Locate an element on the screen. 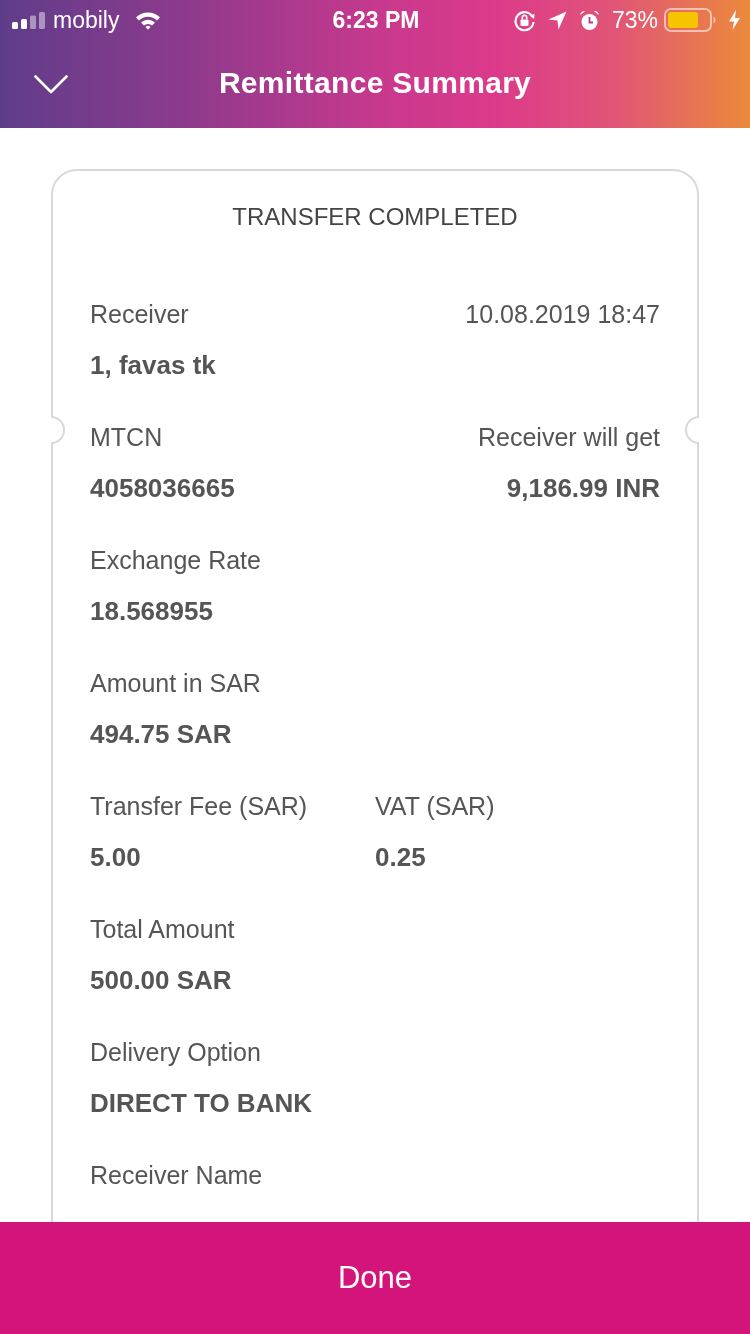 Image resolution: width=750 pixels, height=1334 pixels. collapse-button is located at coordinates (51, 84).